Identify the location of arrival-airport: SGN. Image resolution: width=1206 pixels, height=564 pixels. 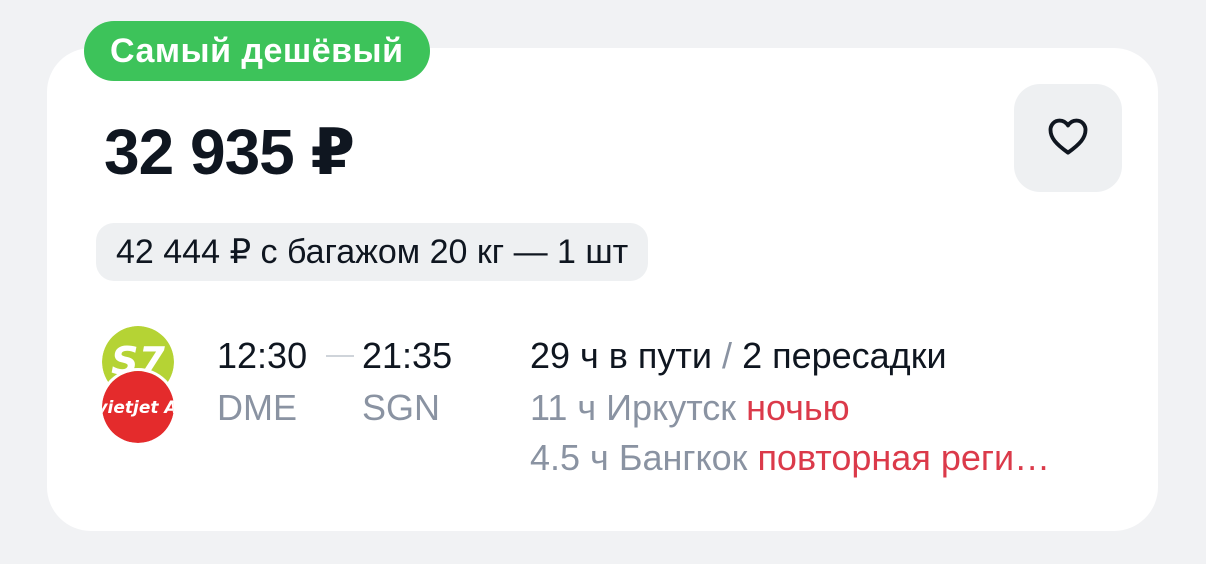
(401, 407).